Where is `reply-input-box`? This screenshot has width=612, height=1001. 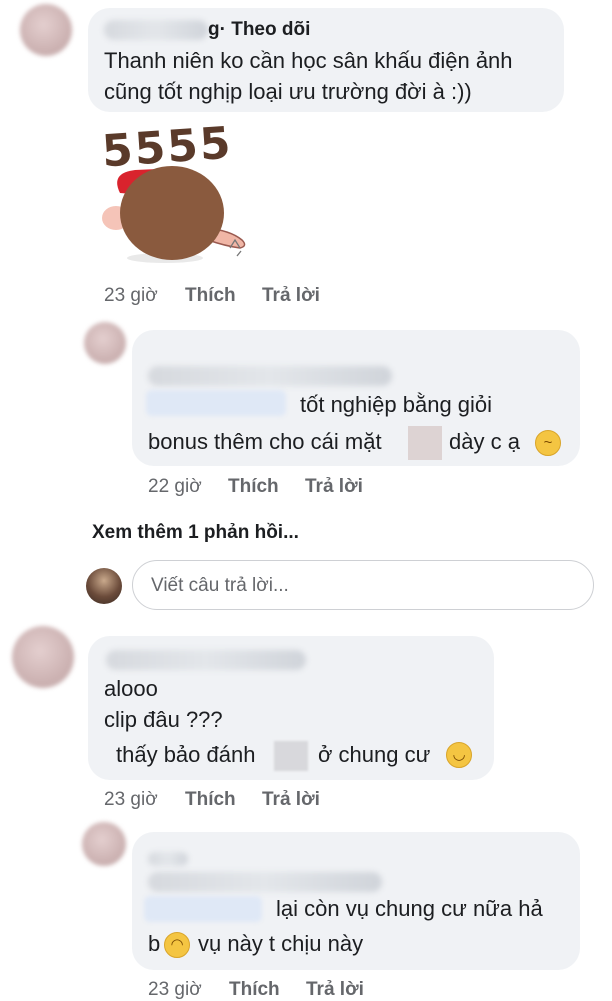
reply-input-box is located at coordinates (363, 585).